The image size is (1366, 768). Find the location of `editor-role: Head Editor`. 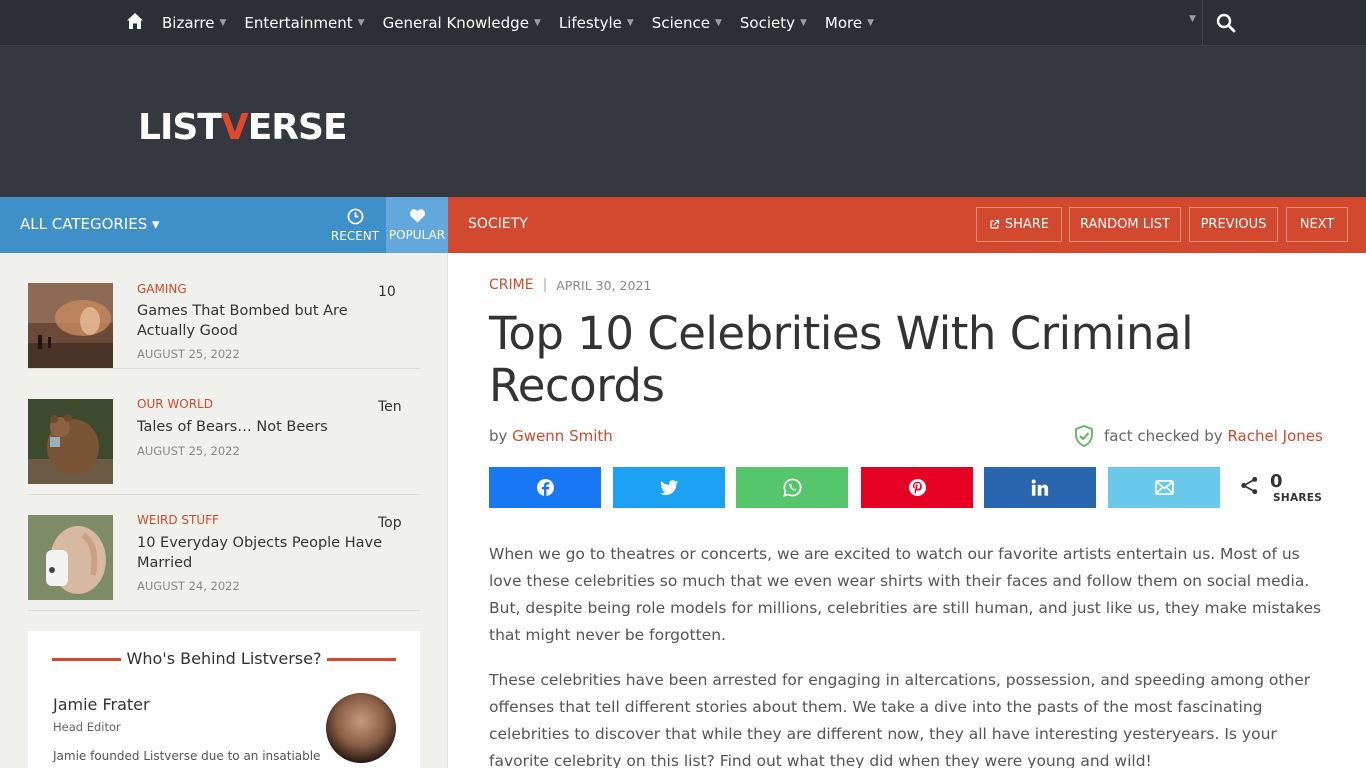

editor-role: Head Editor is located at coordinates (87, 727).